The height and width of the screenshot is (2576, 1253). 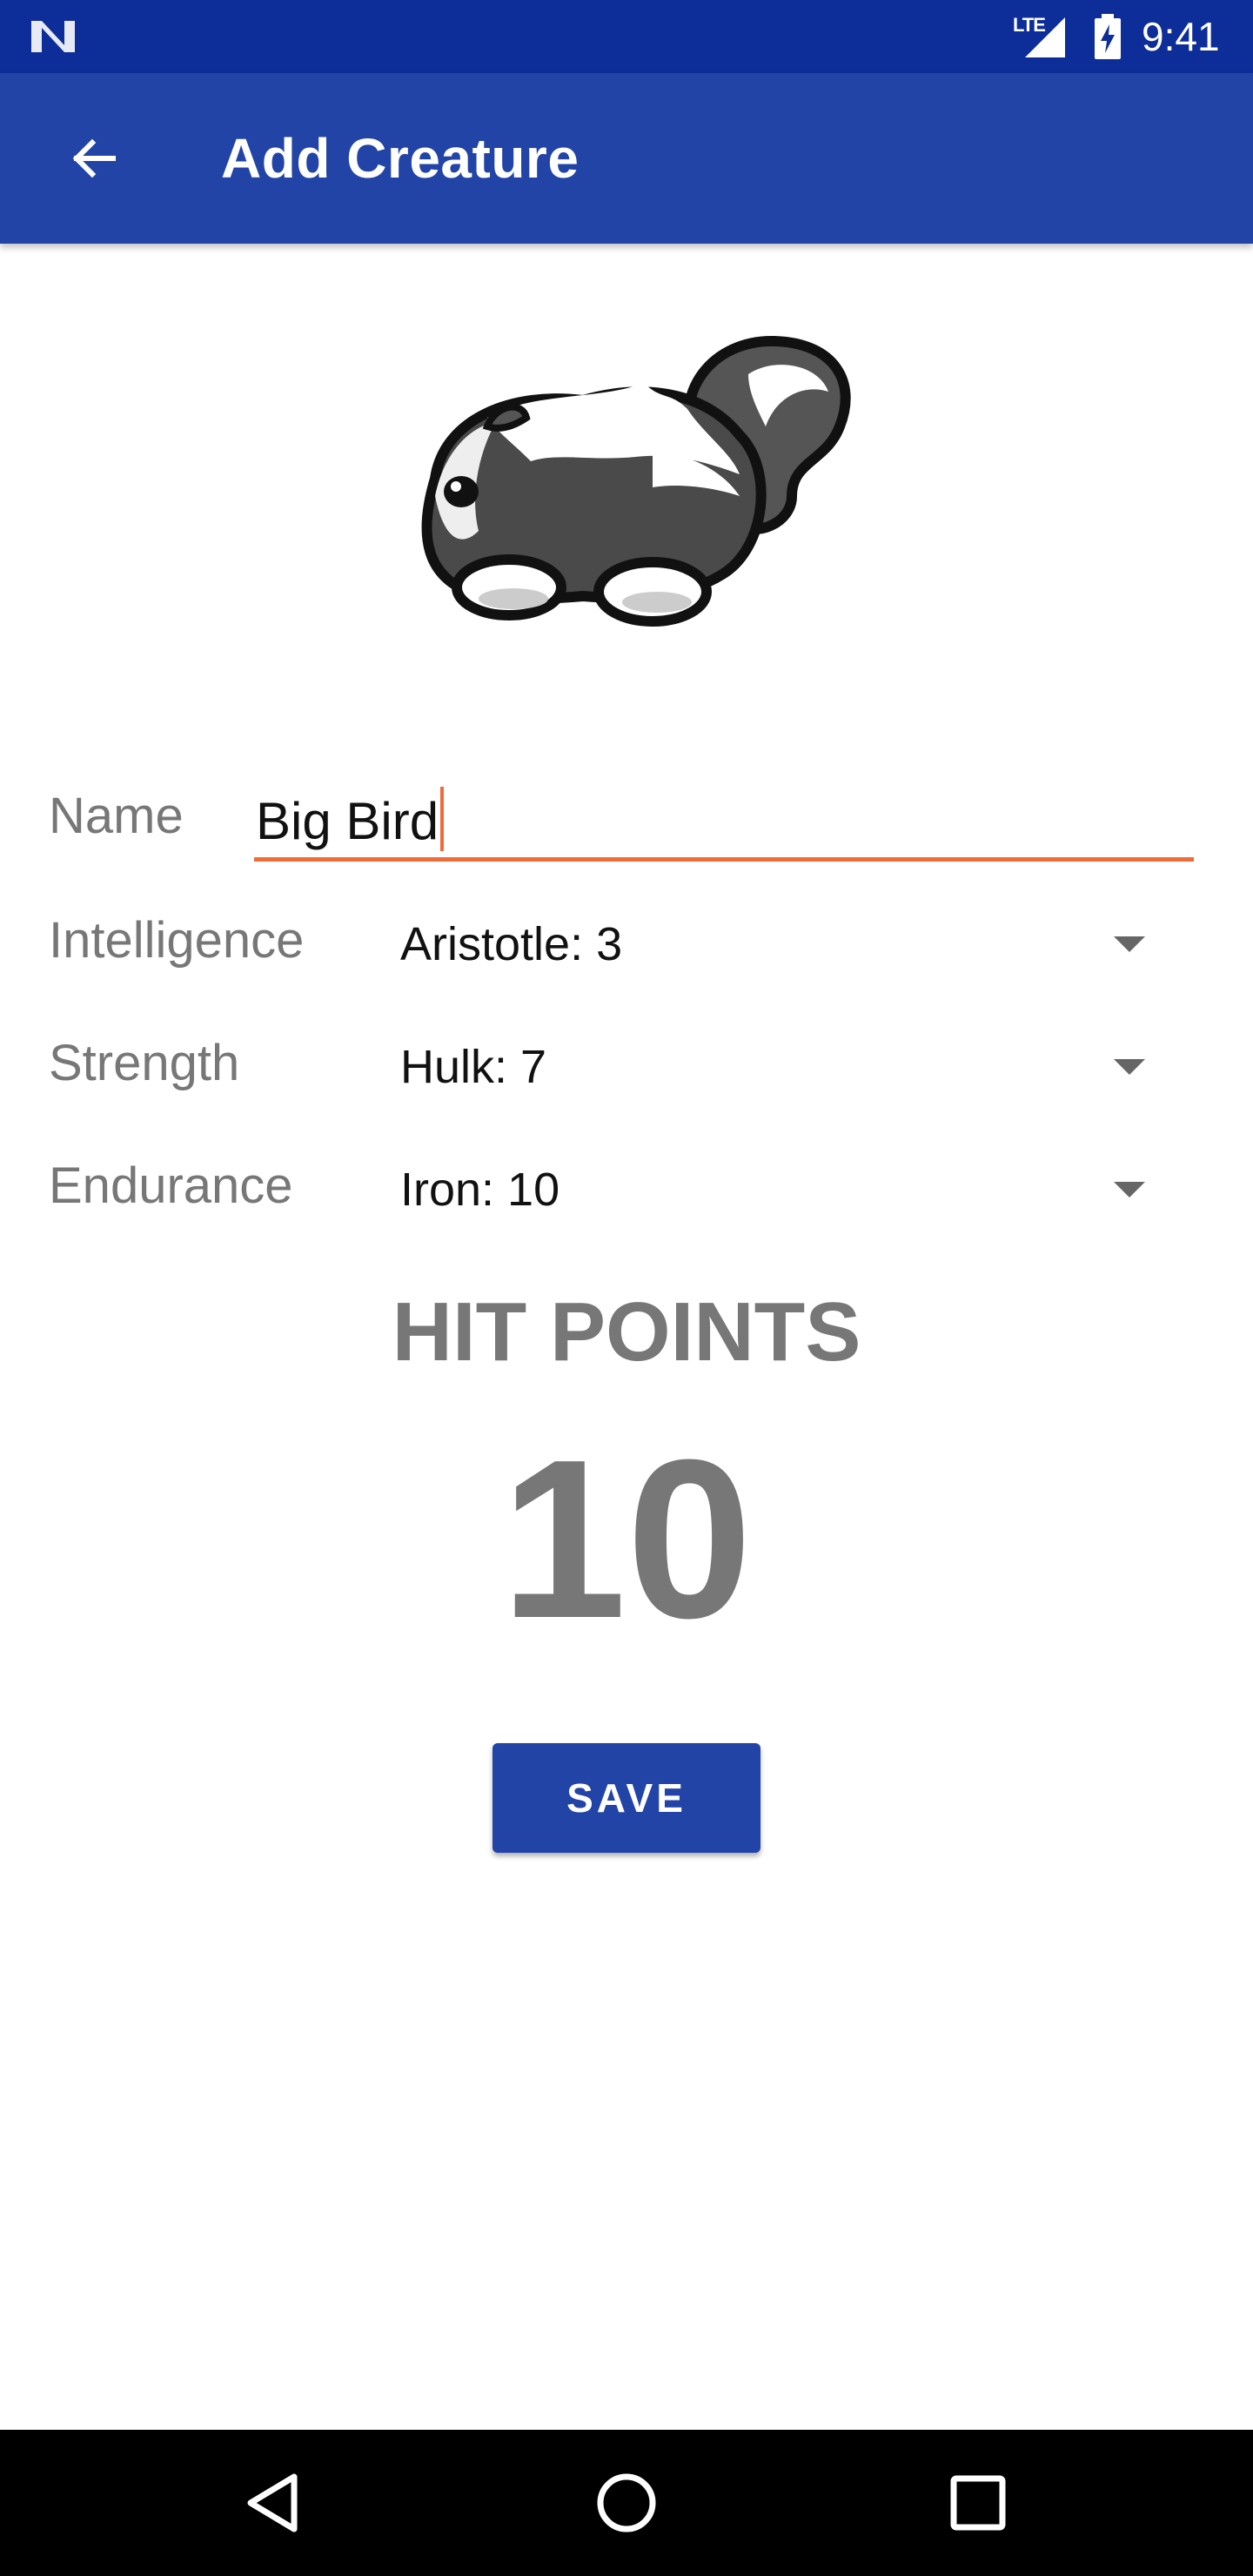 What do you see at coordinates (473, 1067) in the screenshot?
I see `strength-selected-value: Hulk: 7` at bounding box center [473, 1067].